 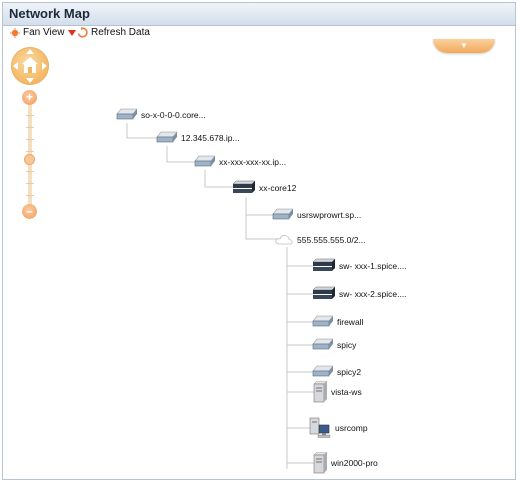 What do you see at coordinates (350, 322) in the screenshot?
I see `node-label: firewall` at bounding box center [350, 322].